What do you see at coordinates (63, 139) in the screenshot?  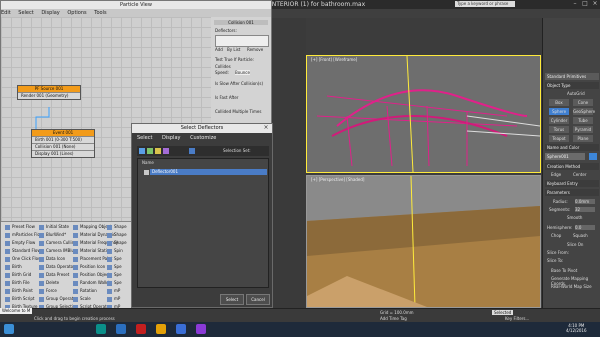 I see `node-operator: Birth 001 (0-300 T:500)` at bounding box center [63, 139].